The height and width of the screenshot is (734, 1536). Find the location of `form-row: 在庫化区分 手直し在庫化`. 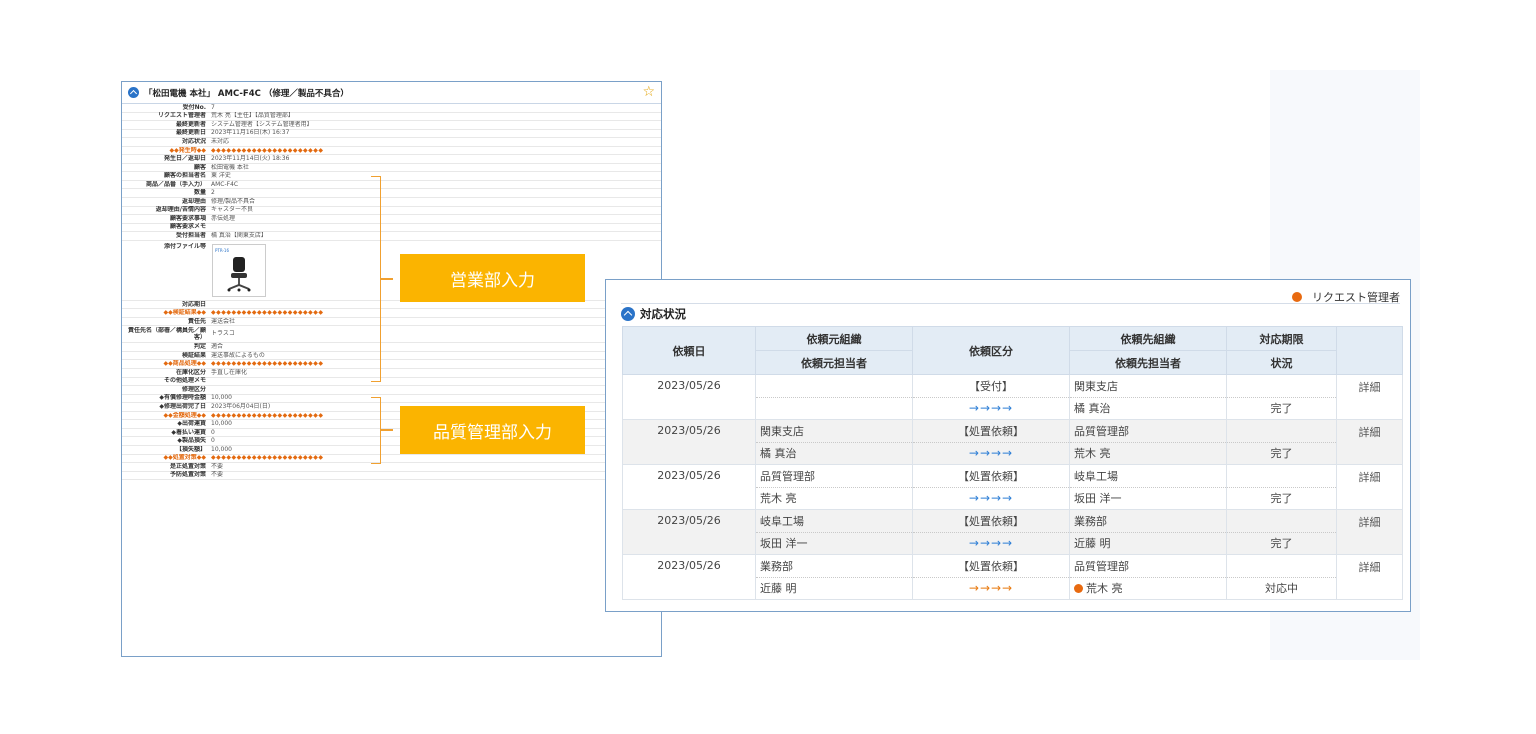

form-row: 在庫化区分 手直し在庫化 is located at coordinates (391, 373).